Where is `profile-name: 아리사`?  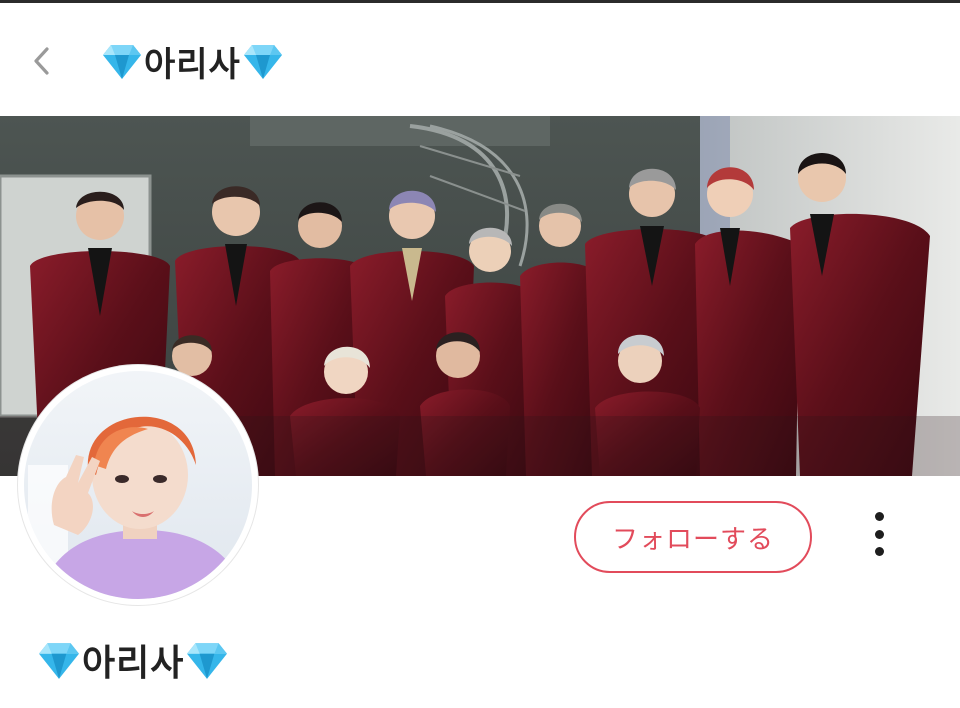
profile-name: 아리사 is located at coordinates (133, 660).